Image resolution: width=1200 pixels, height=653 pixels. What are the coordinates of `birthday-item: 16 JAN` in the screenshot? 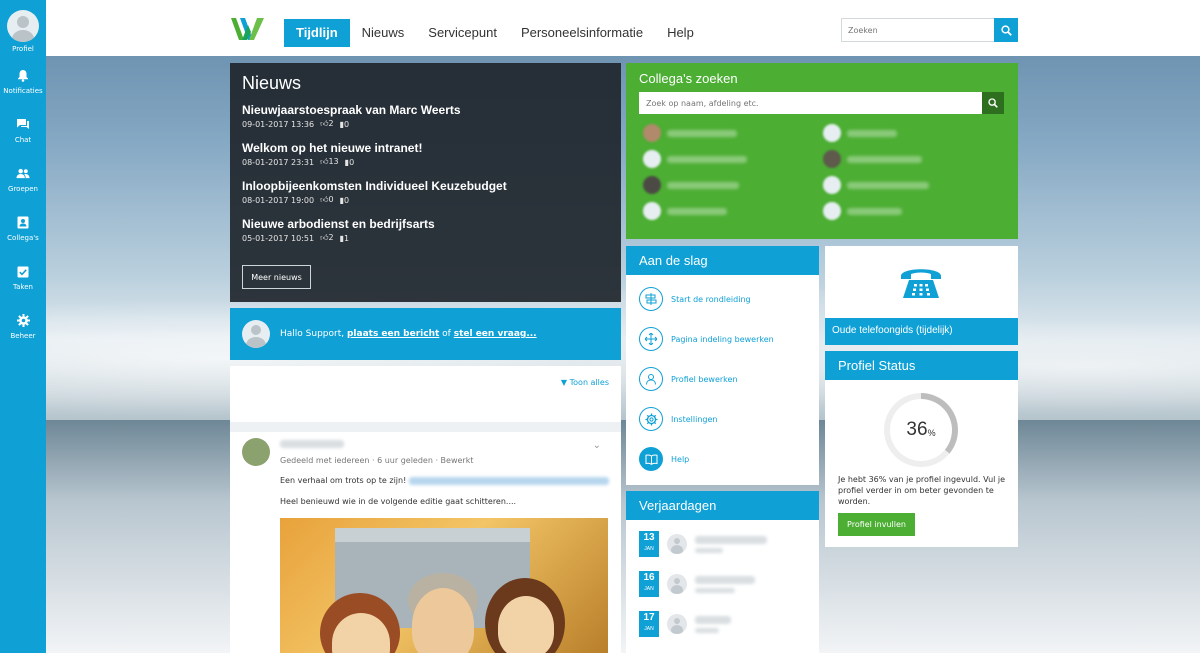 It's located at (722, 584).